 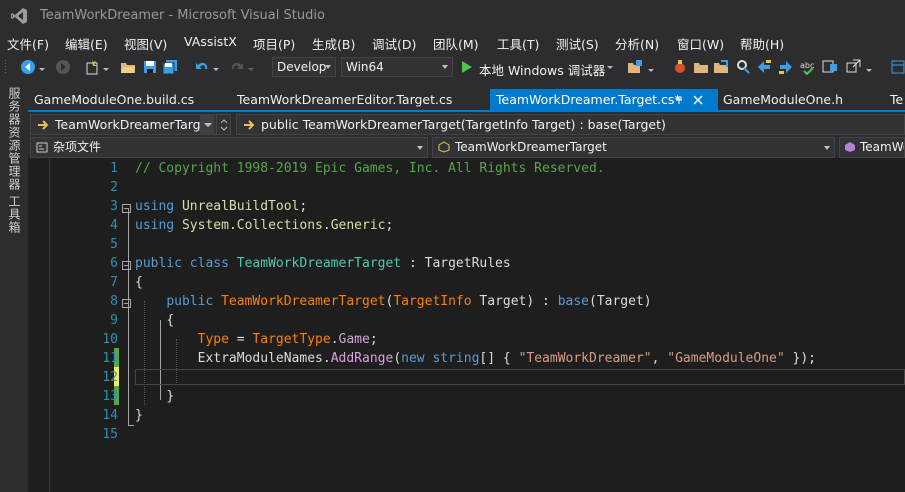 What do you see at coordinates (128, 124) in the screenshot?
I see `class-combo-value: TeamWorkDreamerTarg` at bounding box center [128, 124].